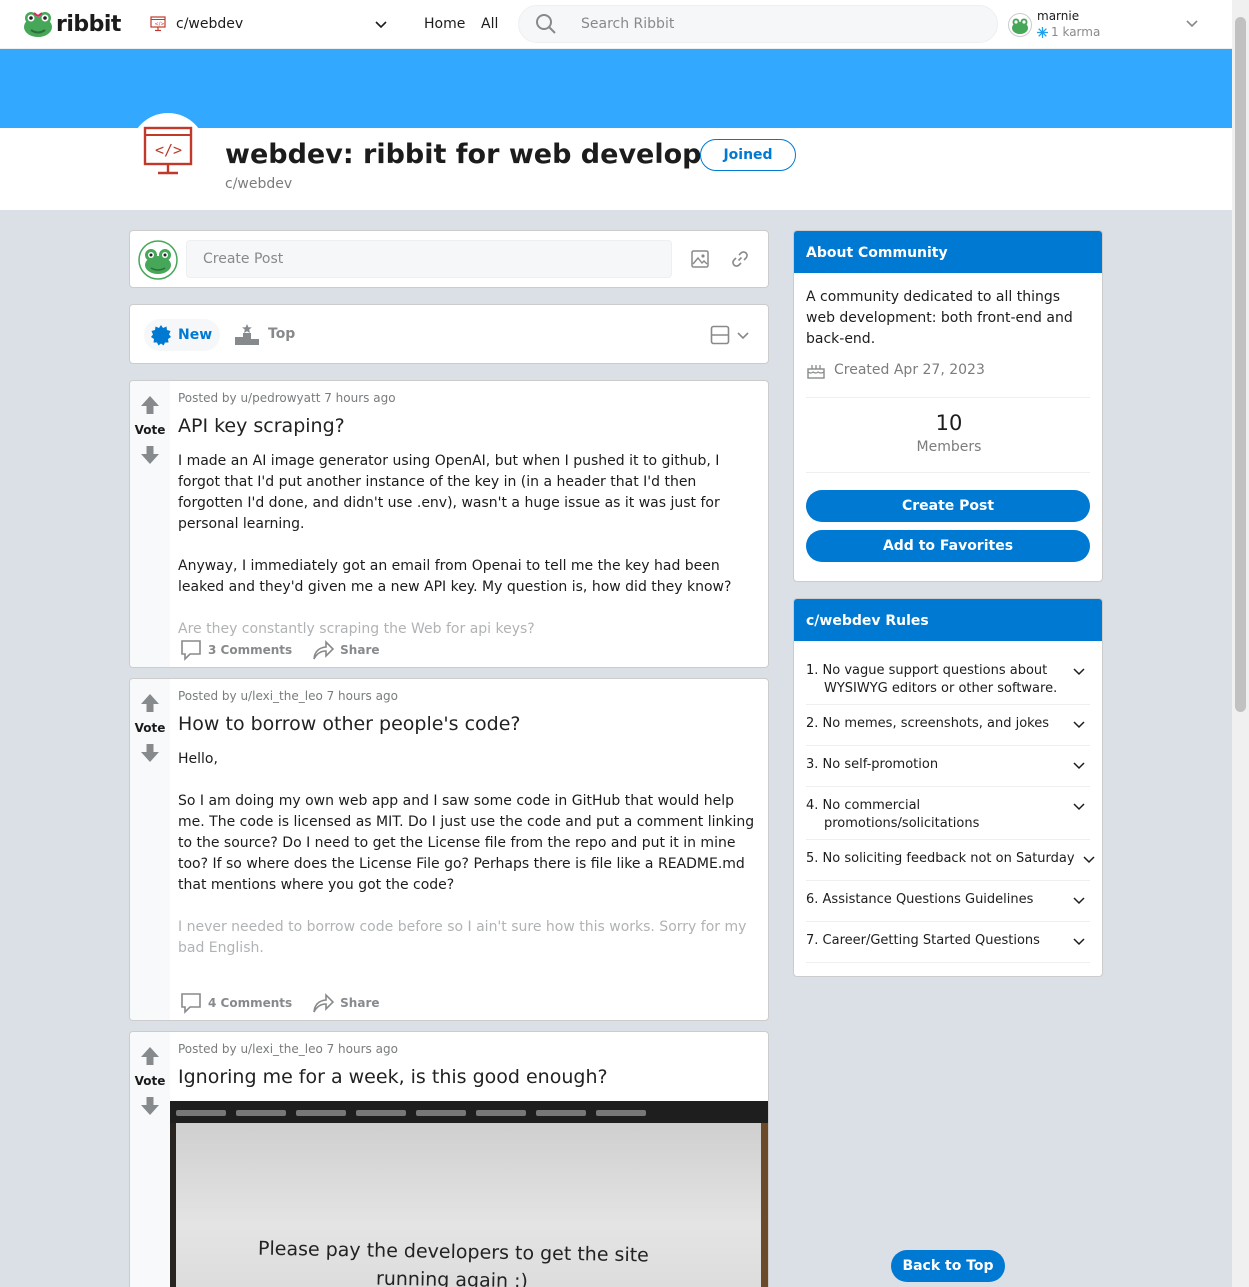 Image resolution: width=1249 pixels, height=1287 pixels. I want to click on sort-bar: New Top, so click(449, 334).